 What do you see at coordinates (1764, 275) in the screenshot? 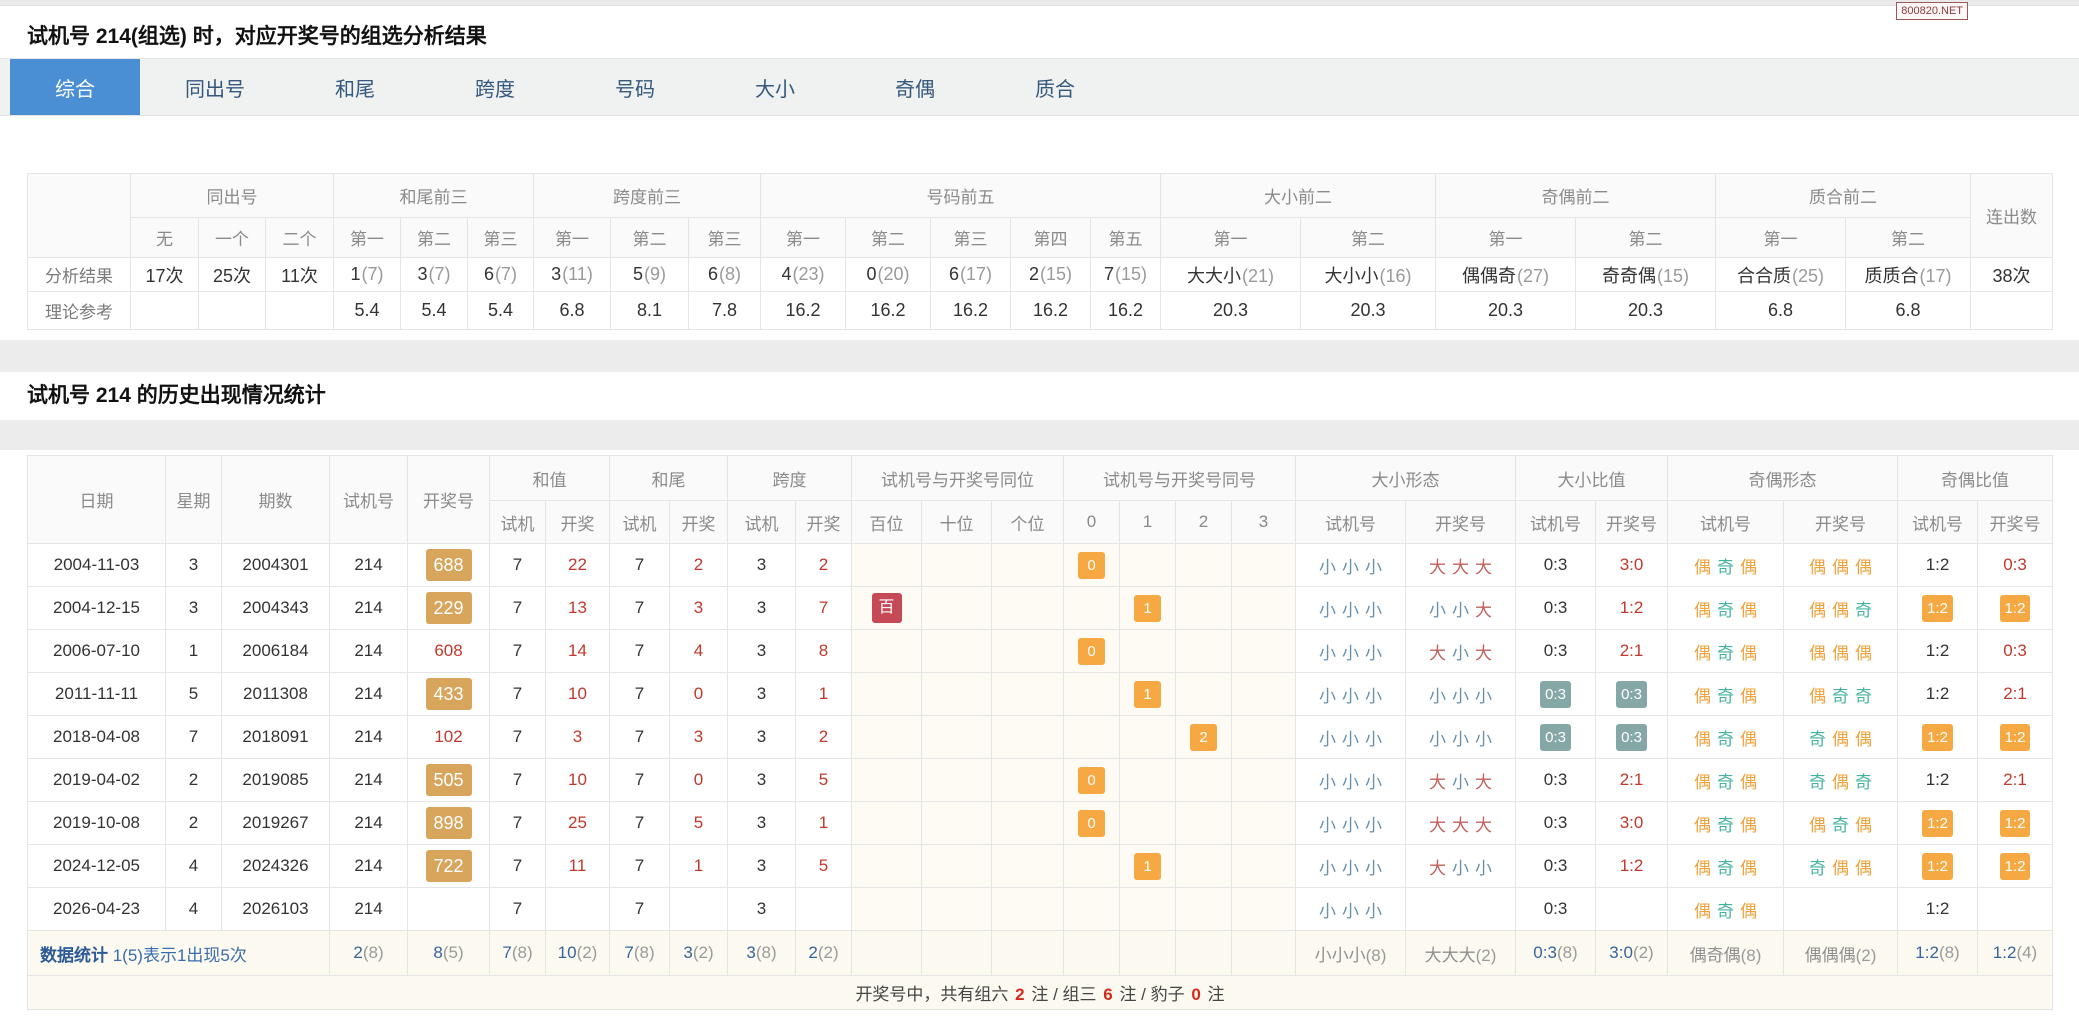
I see `analysis-value: 合合质` at bounding box center [1764, 275].